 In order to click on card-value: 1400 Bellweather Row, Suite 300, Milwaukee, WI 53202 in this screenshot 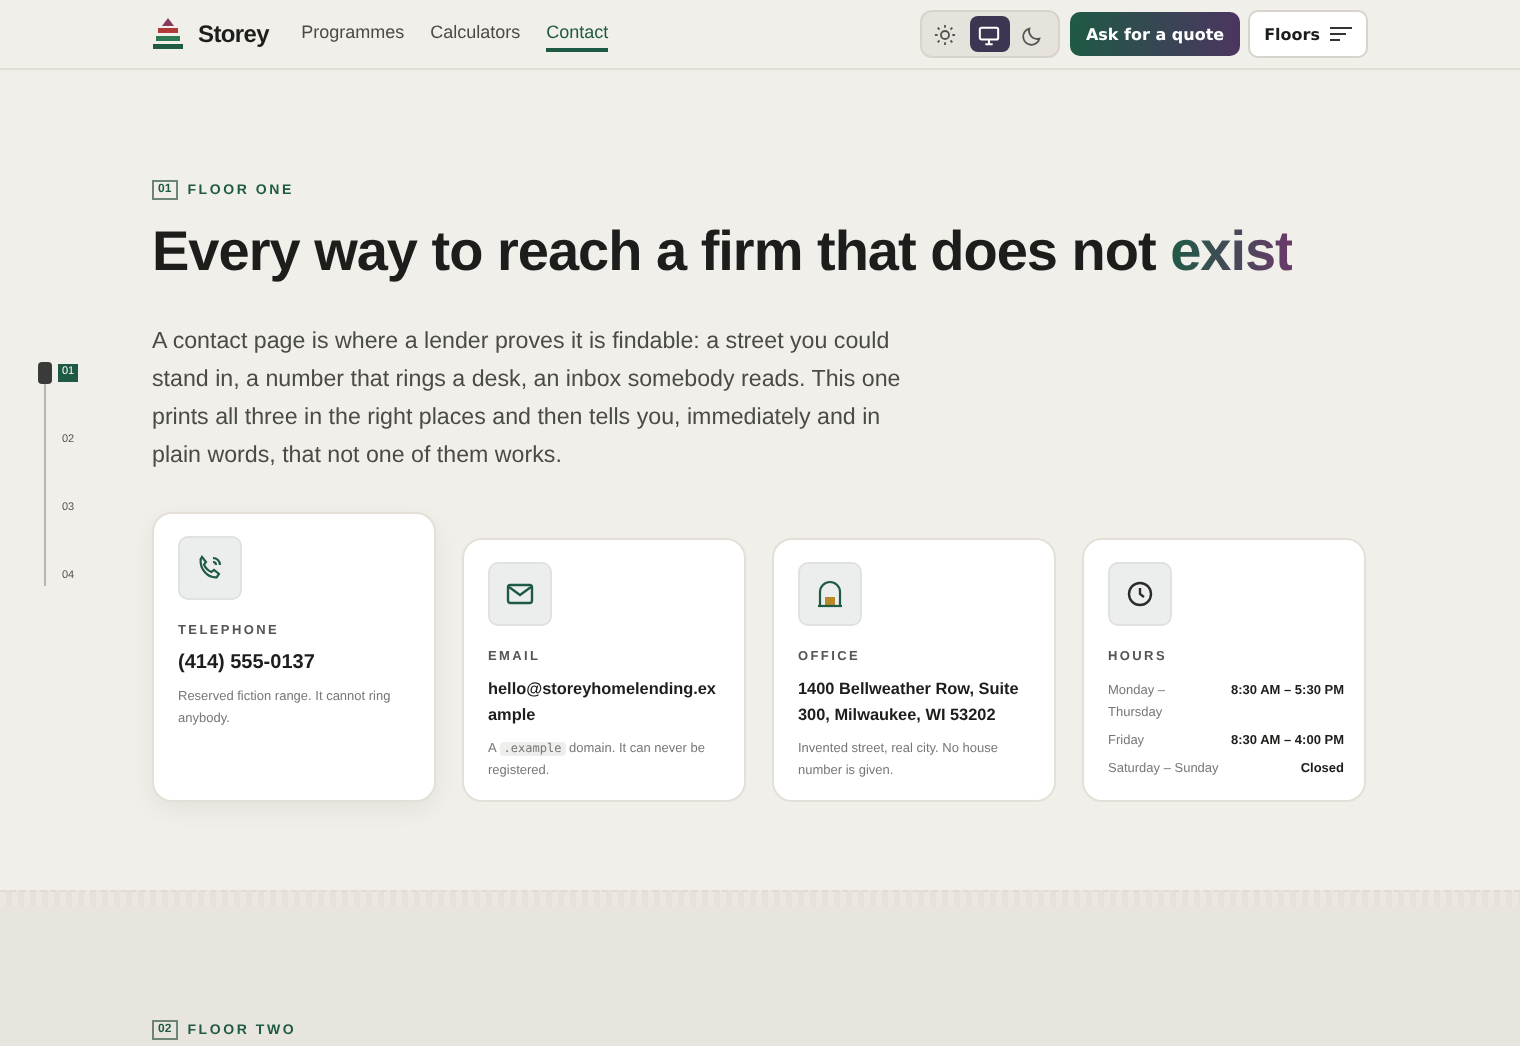, I will do `click(909, 703)`.